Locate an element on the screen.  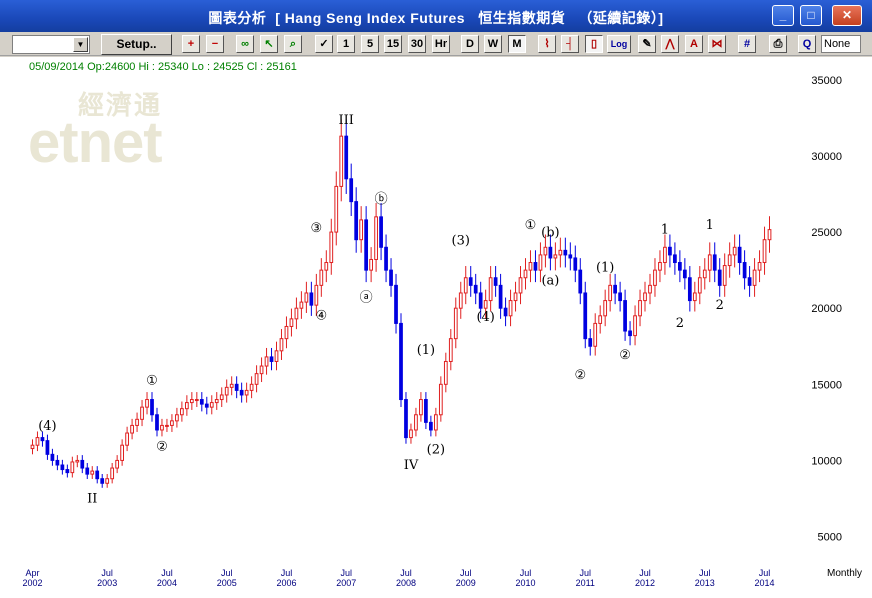
compare-icon: ⋈ is located at coordinates (717, 44).